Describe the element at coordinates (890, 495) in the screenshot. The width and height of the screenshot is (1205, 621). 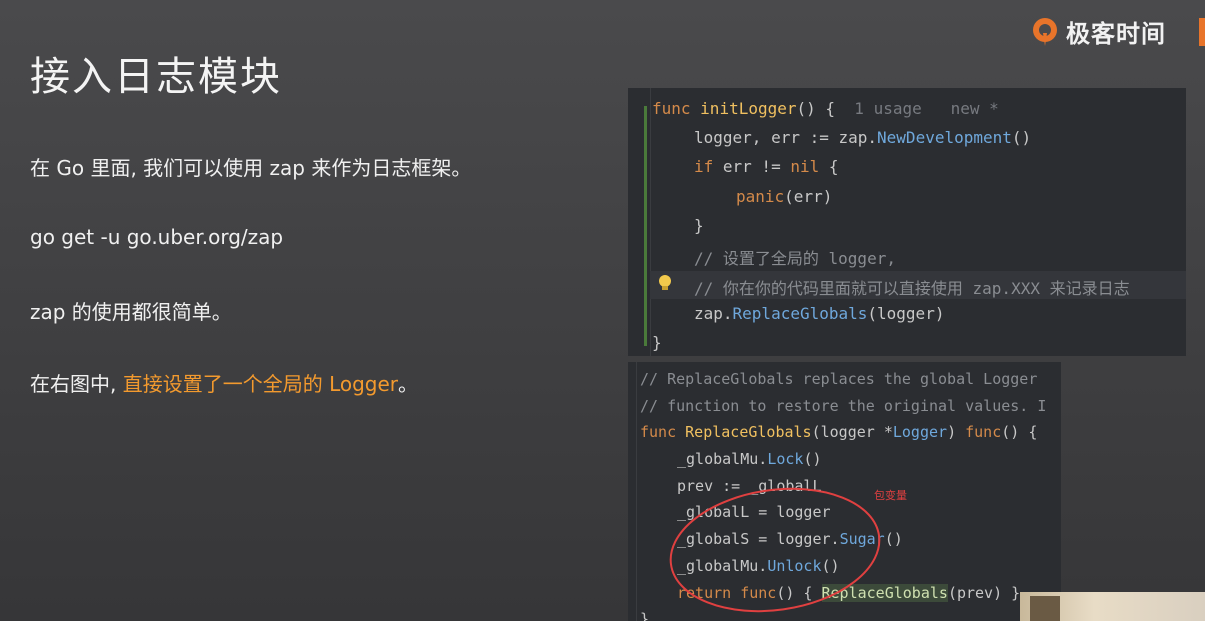
I see `annotation-note: 包变量` at that location.